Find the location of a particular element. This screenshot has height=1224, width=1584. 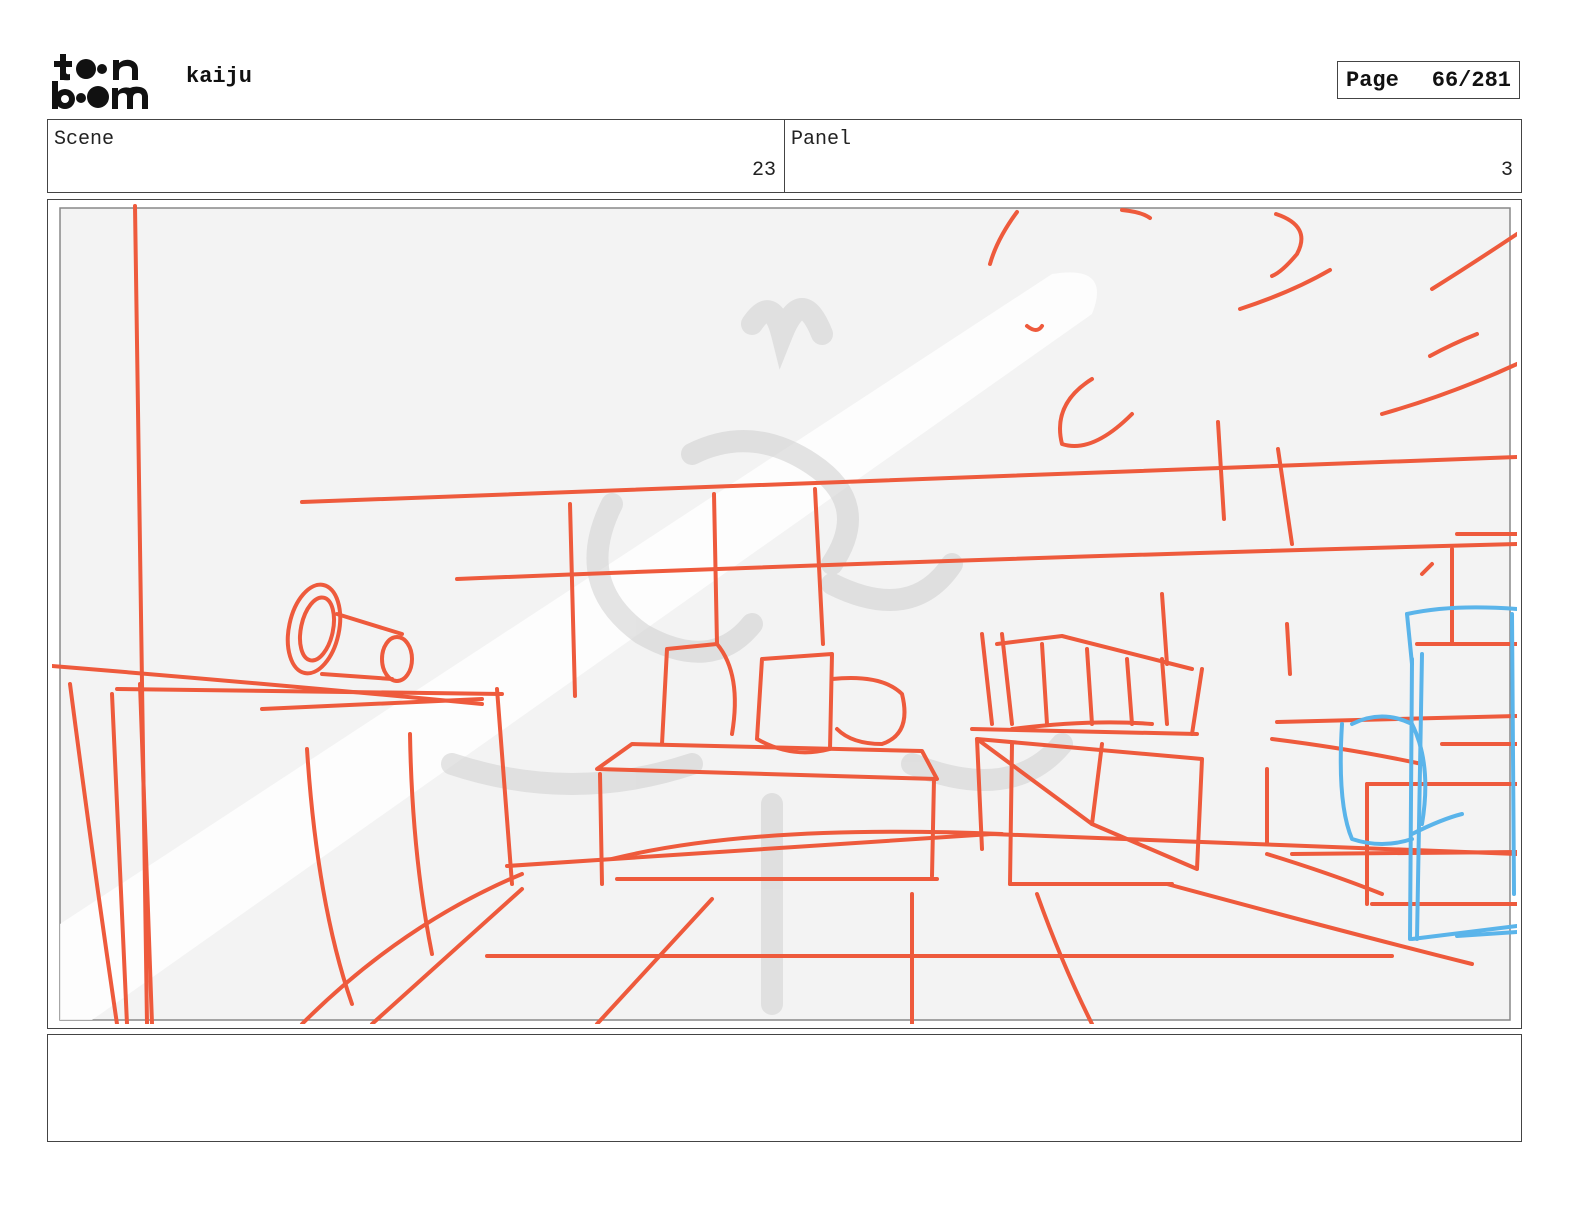

project-title: kaiju is located at coordinates (219, 76).